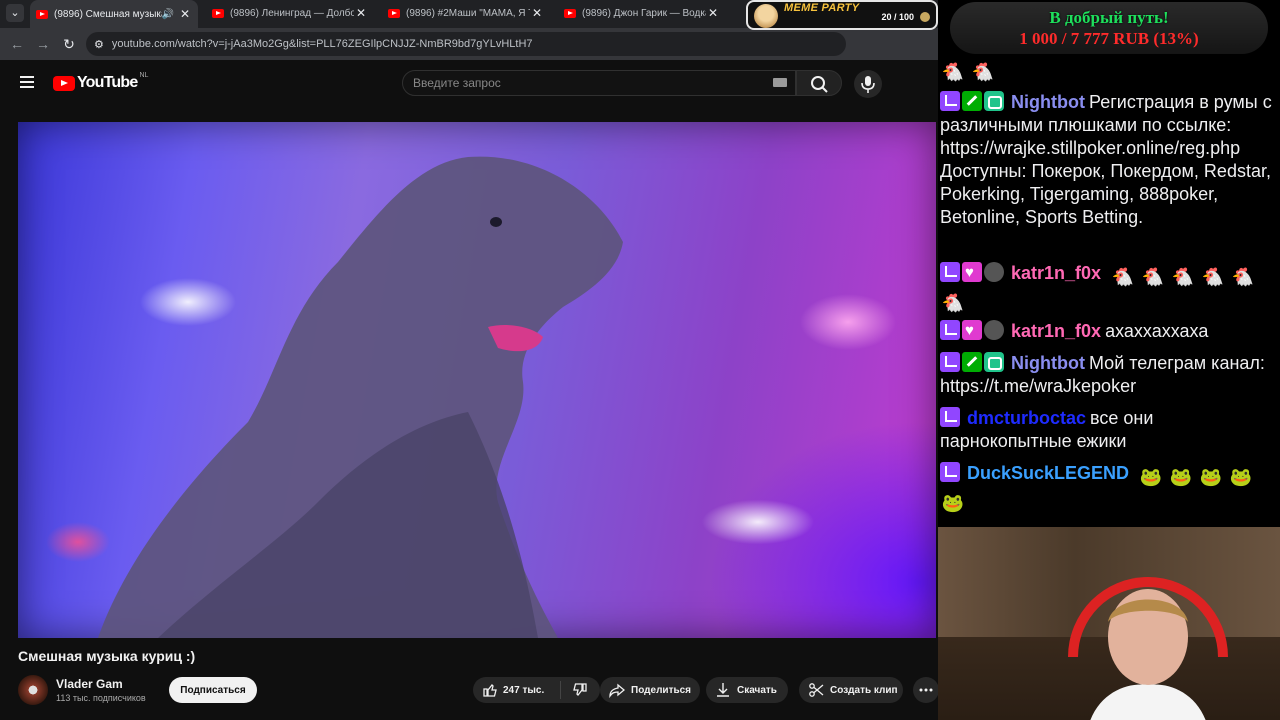 This screenshot has width=1280, height=720. What do you see at coordinates (1026, 418) in the screenshot?
I see `chat-username: dmcturboctac` at bounding box center [1026, 418].